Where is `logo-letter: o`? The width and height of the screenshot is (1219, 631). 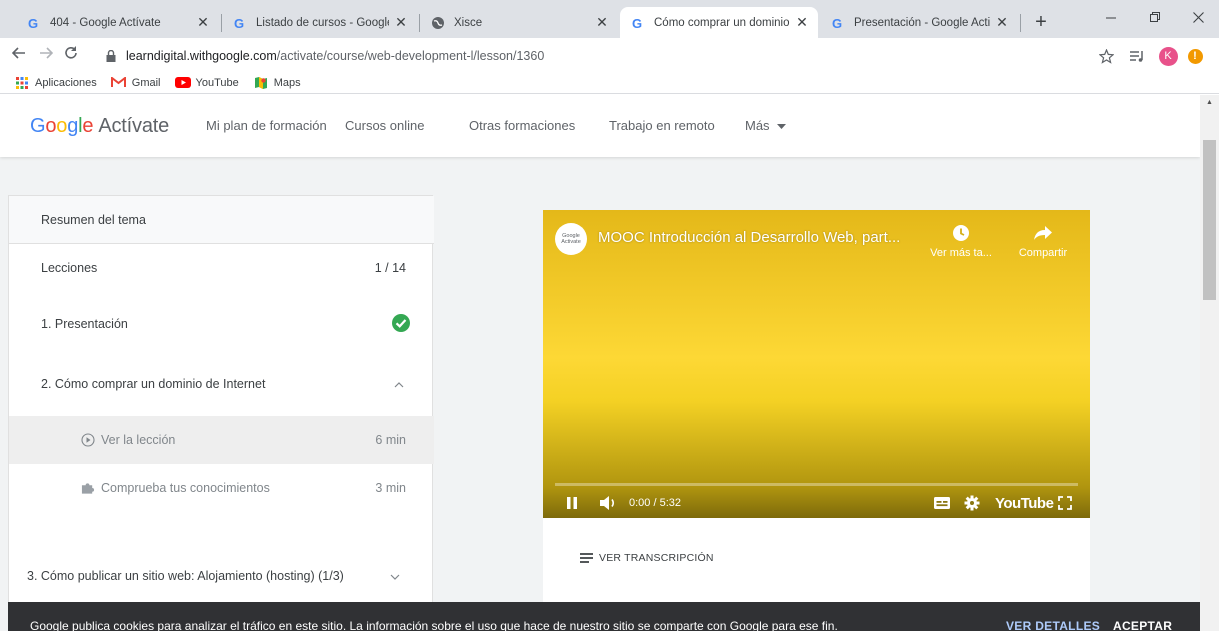 logo-letter: o is located at coordinates (51, 126).